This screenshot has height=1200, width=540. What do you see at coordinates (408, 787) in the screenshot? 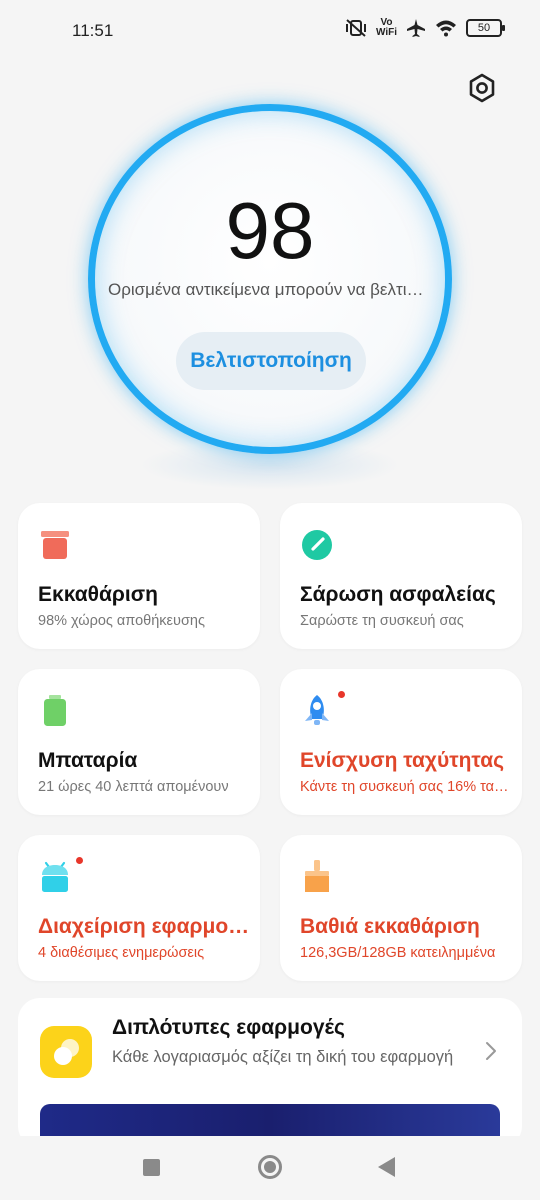
I see `card-subtitle: Κάντε τη συσκευή σας 16% ταχύτερη` at bounding box center [408, 787].